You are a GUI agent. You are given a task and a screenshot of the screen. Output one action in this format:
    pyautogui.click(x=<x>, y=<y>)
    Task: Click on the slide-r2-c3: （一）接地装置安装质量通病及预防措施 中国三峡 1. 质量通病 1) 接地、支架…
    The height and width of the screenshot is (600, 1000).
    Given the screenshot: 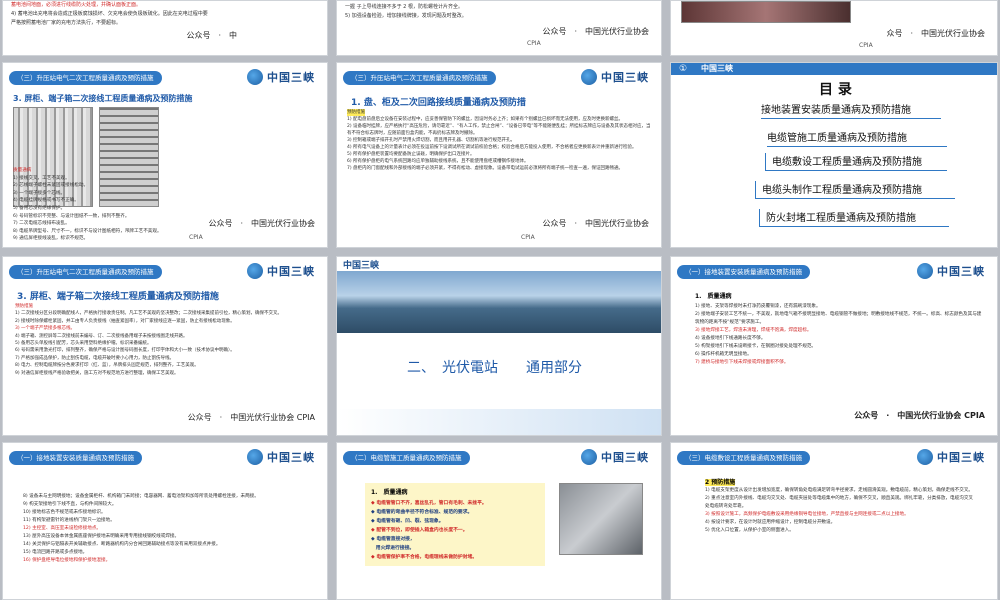 What is the action you would take?
    pyautogui.click(x=834, y=346)
    